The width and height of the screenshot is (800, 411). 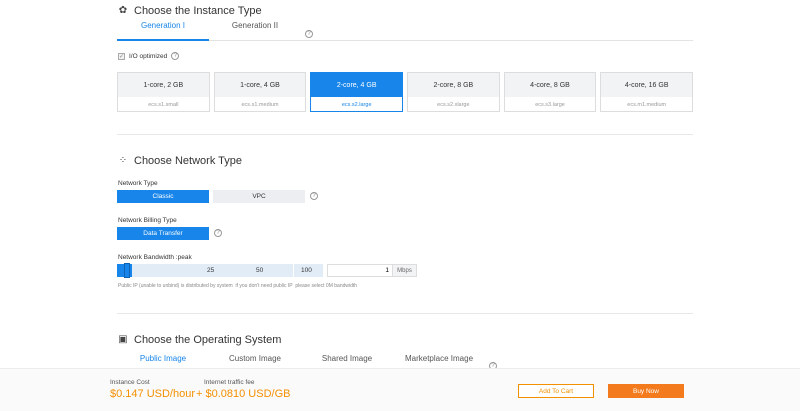 I want to click on instance-type-title: Choose the Instance Type, so click(x=198, y=11).